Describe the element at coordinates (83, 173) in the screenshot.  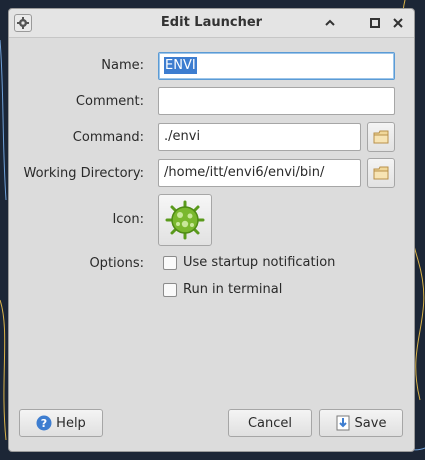
I see `workdir-label: Working Directory:` at that location.